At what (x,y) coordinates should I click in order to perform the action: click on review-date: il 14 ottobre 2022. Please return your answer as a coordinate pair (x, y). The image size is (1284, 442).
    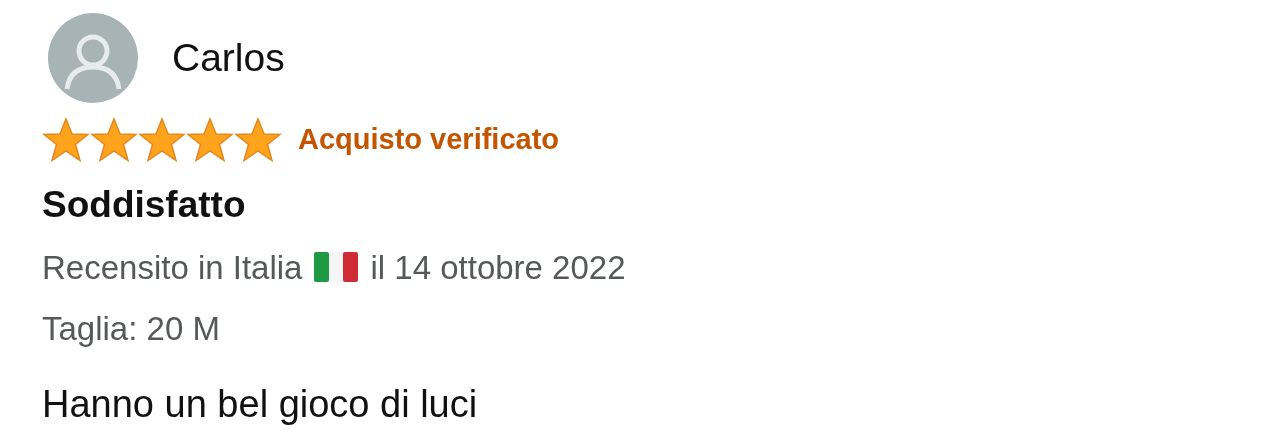
    Looking at the image, I should click on (498, 267).